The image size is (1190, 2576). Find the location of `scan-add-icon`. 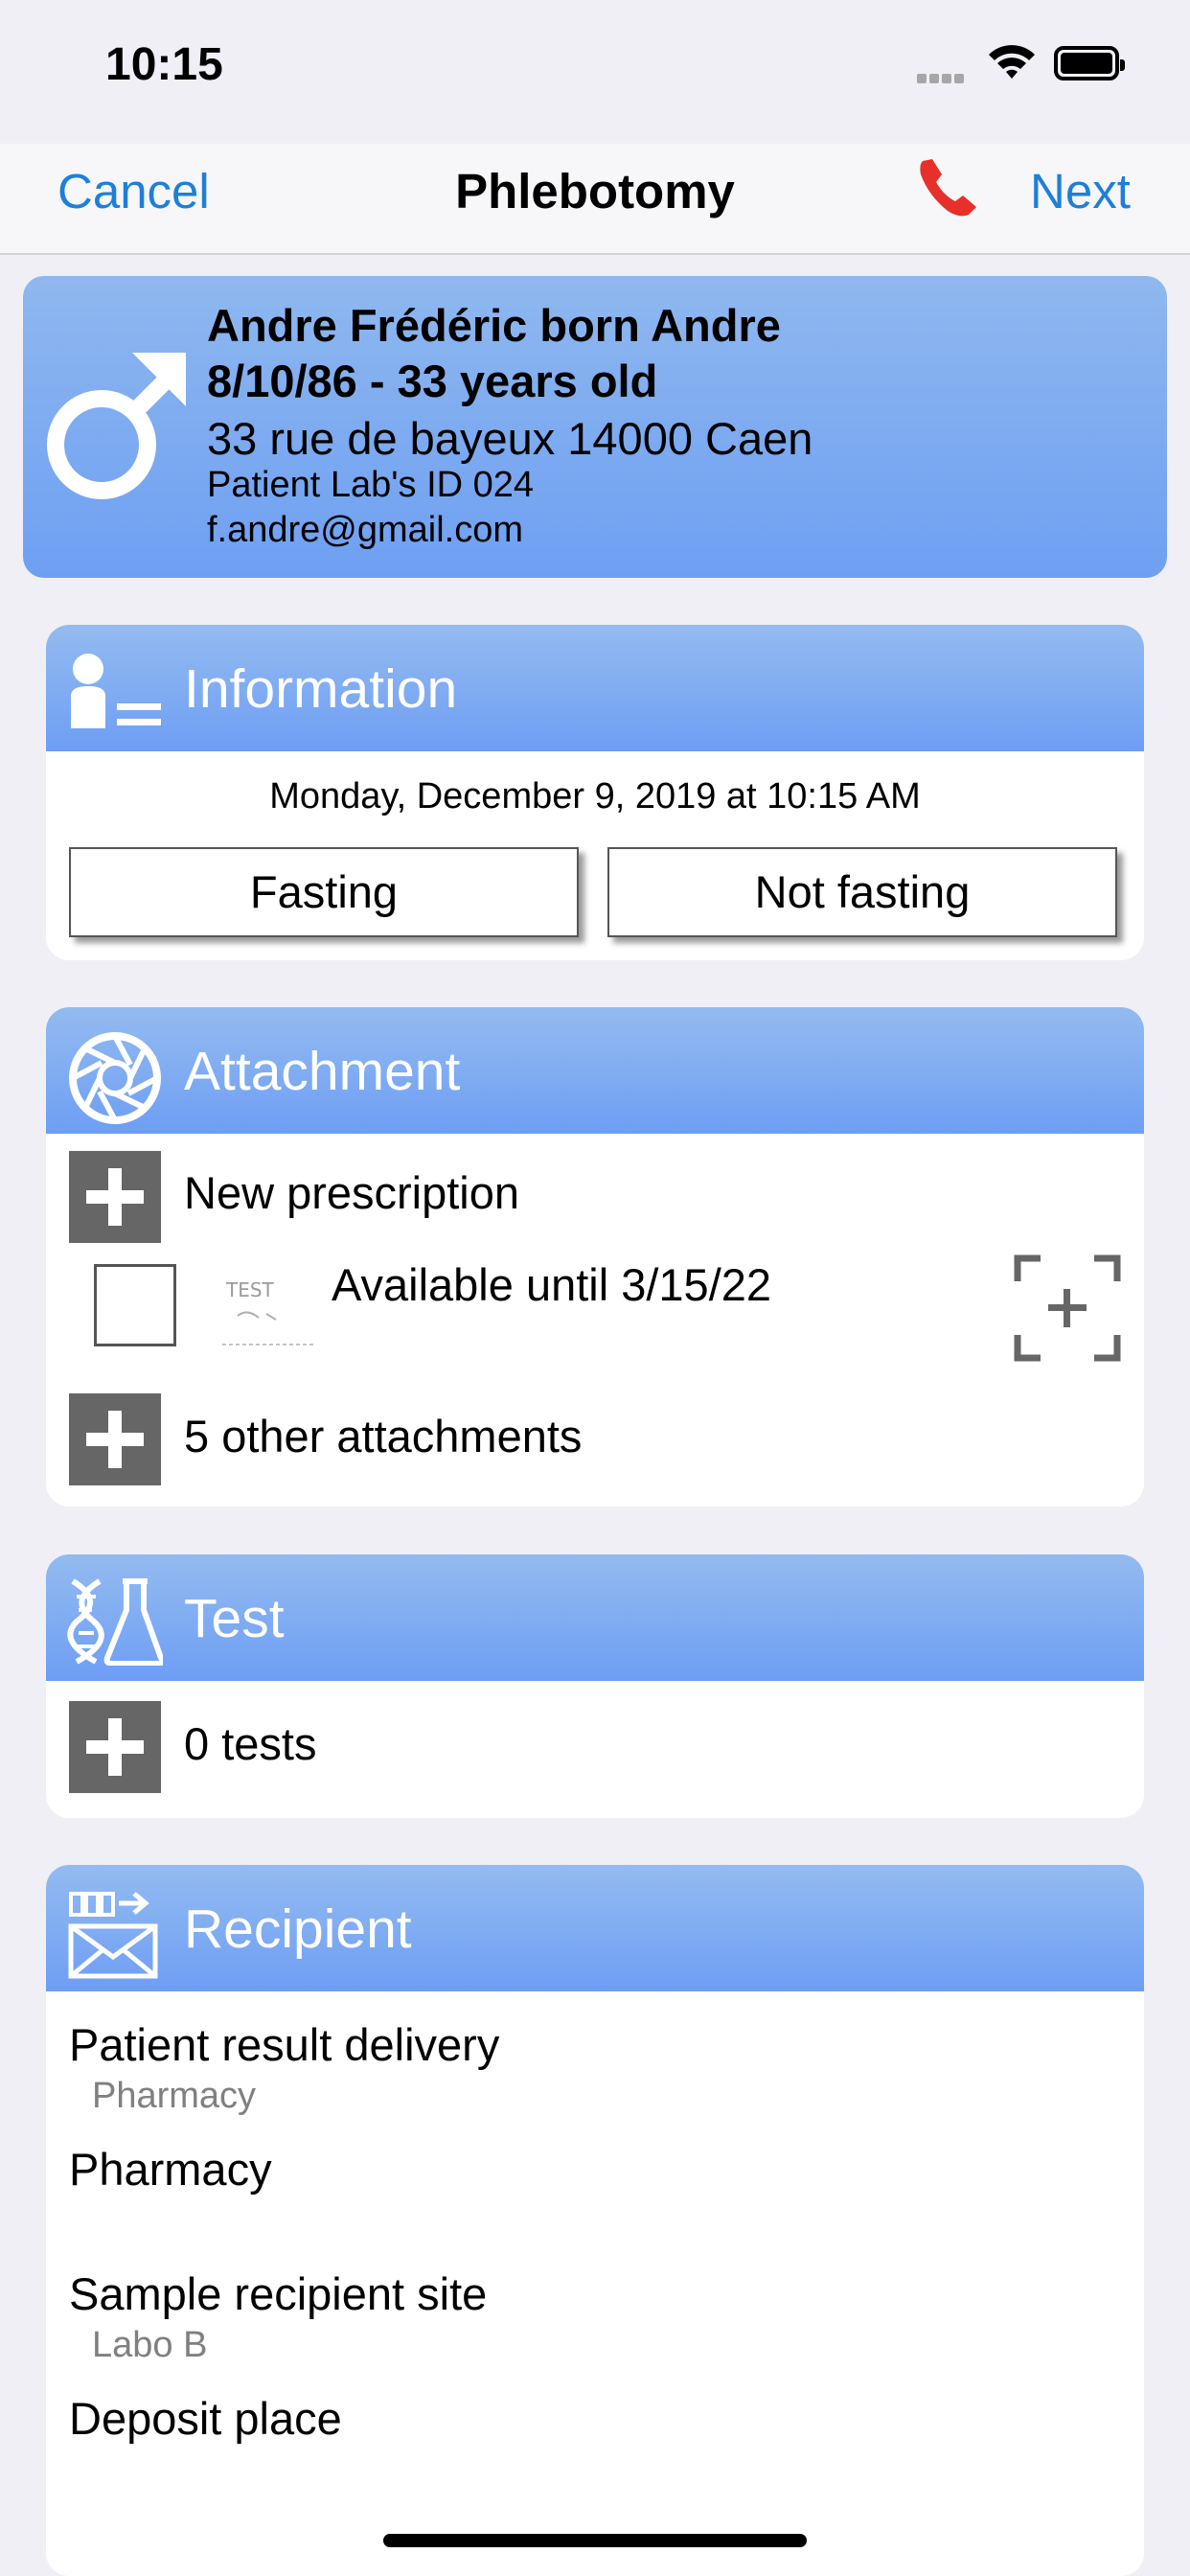

scan-add-icon is located at coordinates (1068, 1310).